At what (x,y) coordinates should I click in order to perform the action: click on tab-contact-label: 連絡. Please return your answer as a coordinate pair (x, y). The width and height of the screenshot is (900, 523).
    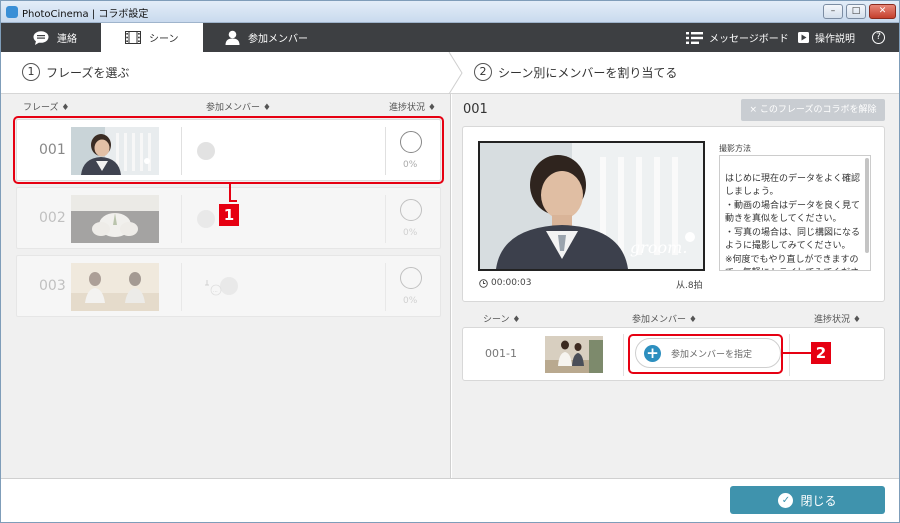
    Looking at the image, I should click on (67, 39).